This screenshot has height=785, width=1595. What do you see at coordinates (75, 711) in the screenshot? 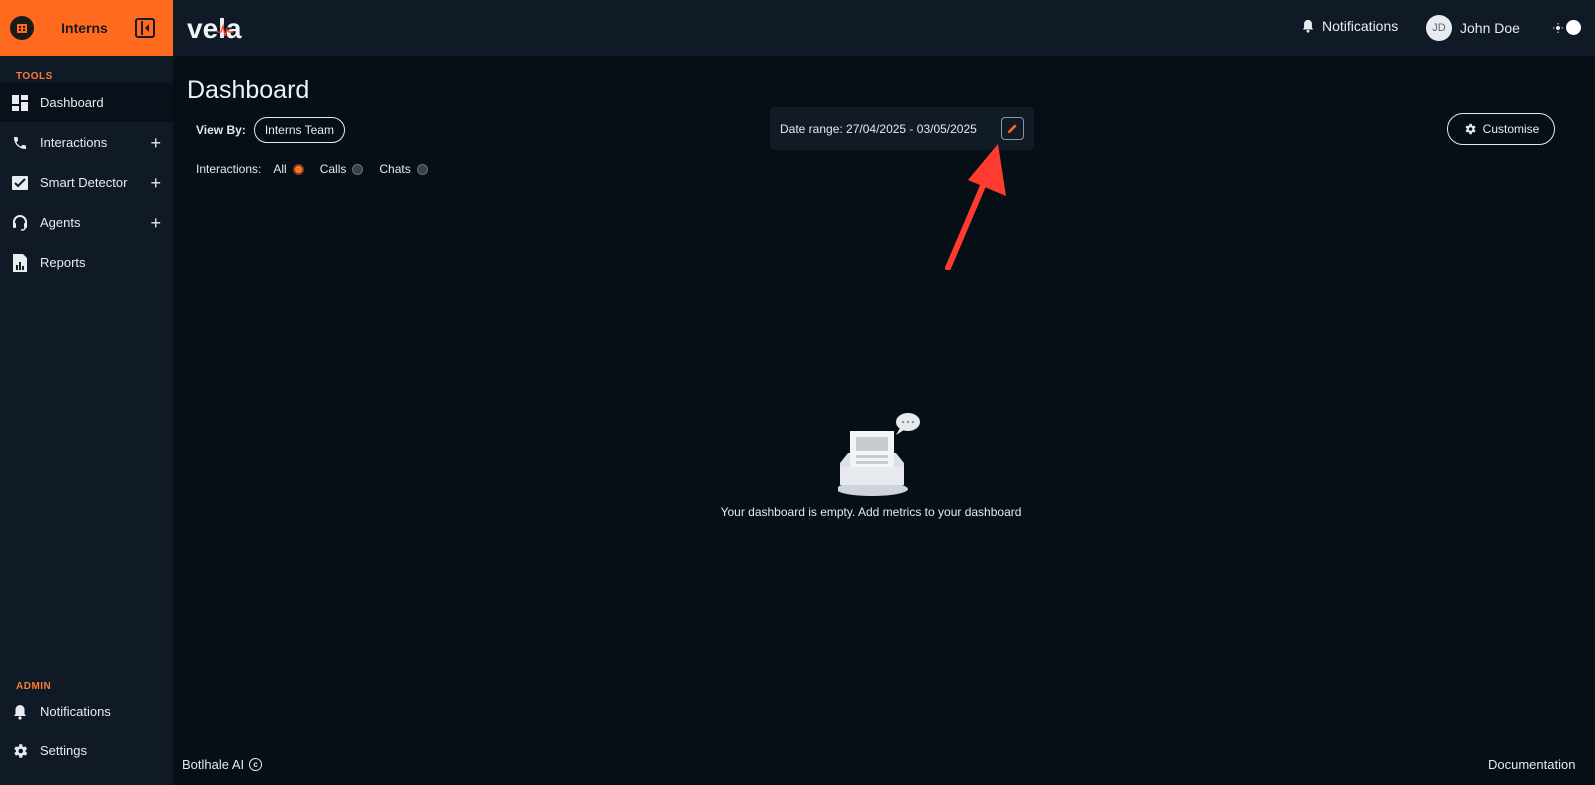
I see `sidebar-item-label: Notifications` at bounding box center [75, 711].